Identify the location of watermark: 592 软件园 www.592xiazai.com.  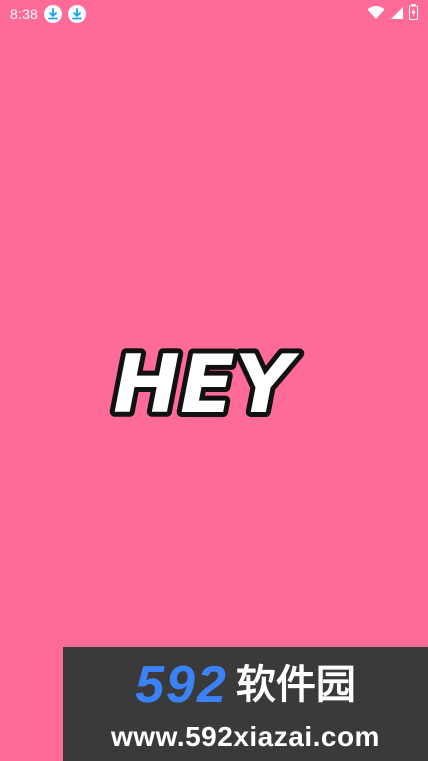
(245, 704).